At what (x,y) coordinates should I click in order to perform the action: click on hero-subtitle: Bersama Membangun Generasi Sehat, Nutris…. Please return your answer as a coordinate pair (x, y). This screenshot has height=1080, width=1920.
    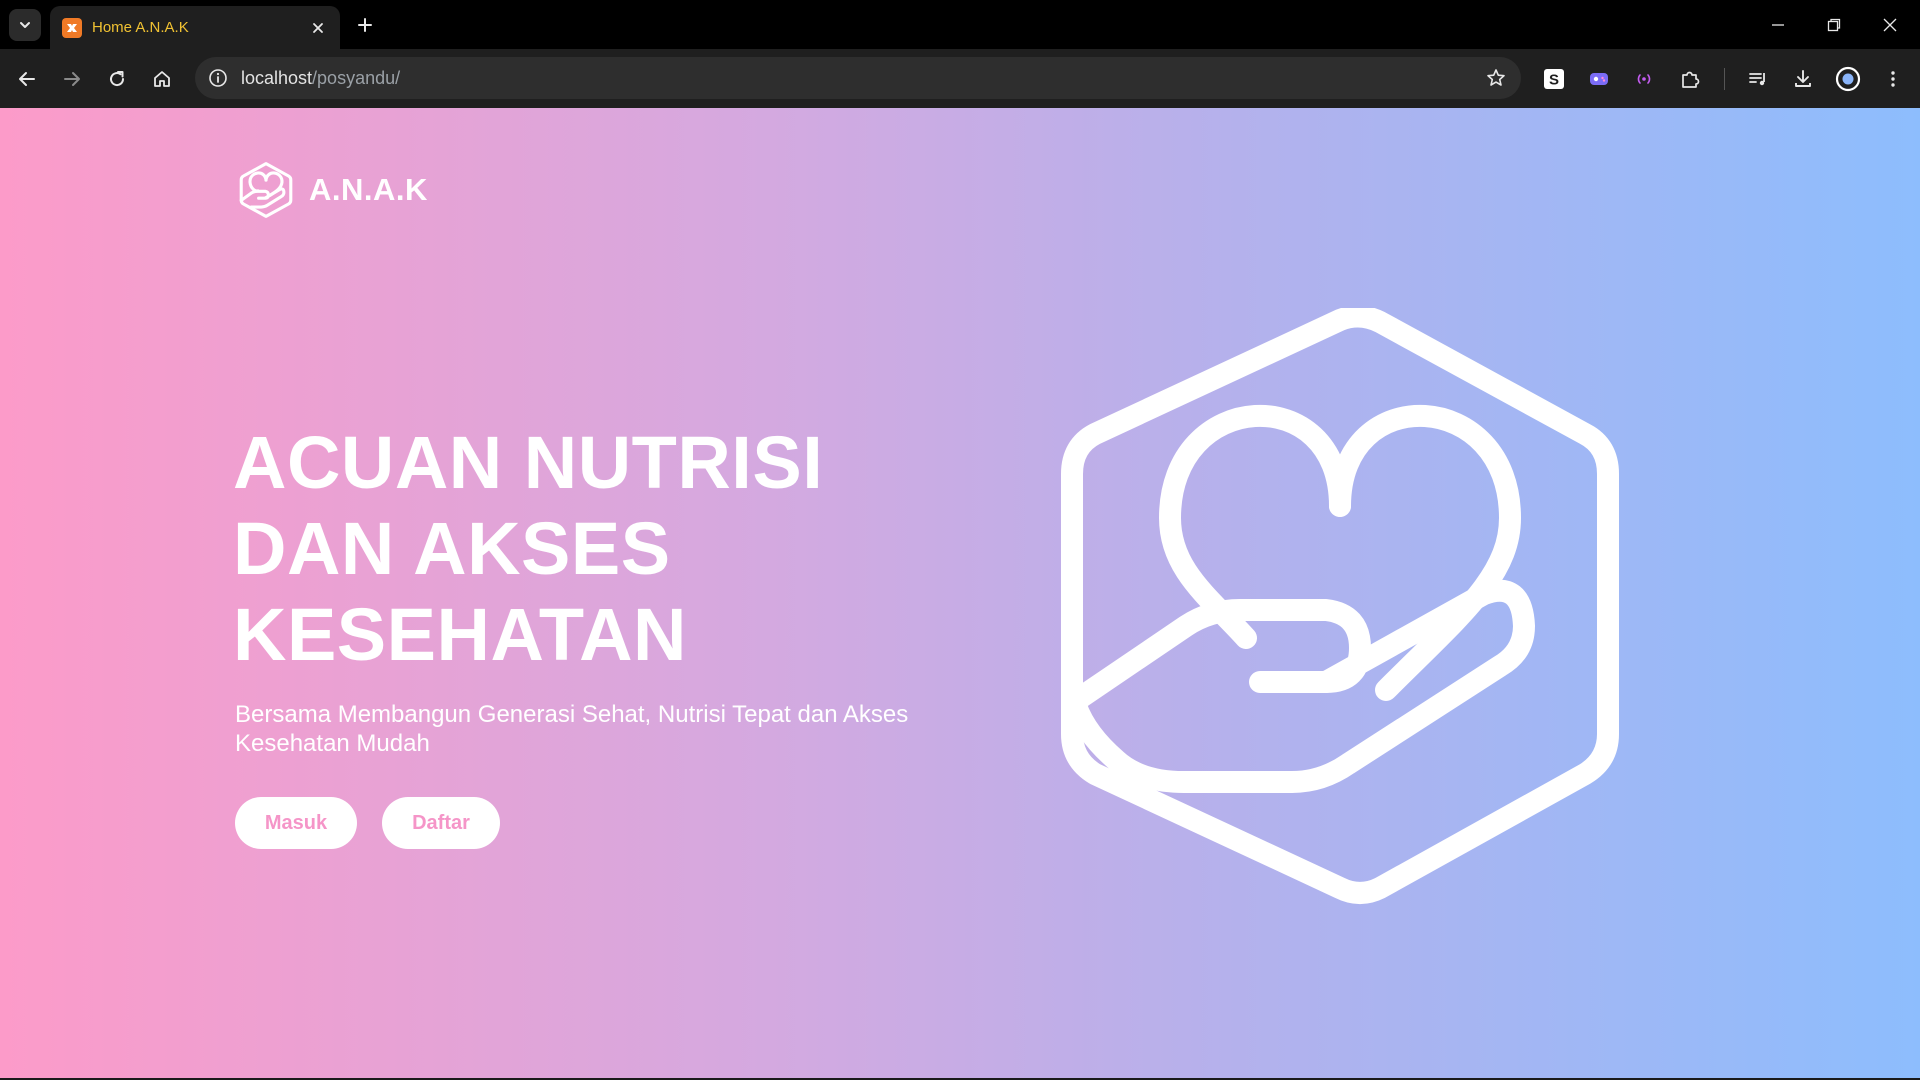
    Looking at the image, I should click on (615, 729).